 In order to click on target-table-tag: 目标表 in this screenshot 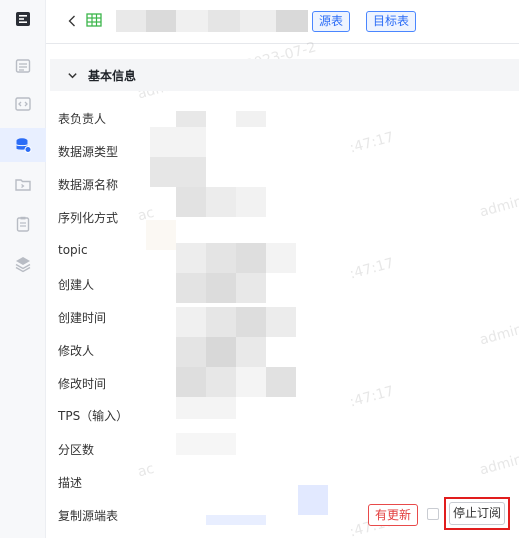, I will do `click(391, 21)`.